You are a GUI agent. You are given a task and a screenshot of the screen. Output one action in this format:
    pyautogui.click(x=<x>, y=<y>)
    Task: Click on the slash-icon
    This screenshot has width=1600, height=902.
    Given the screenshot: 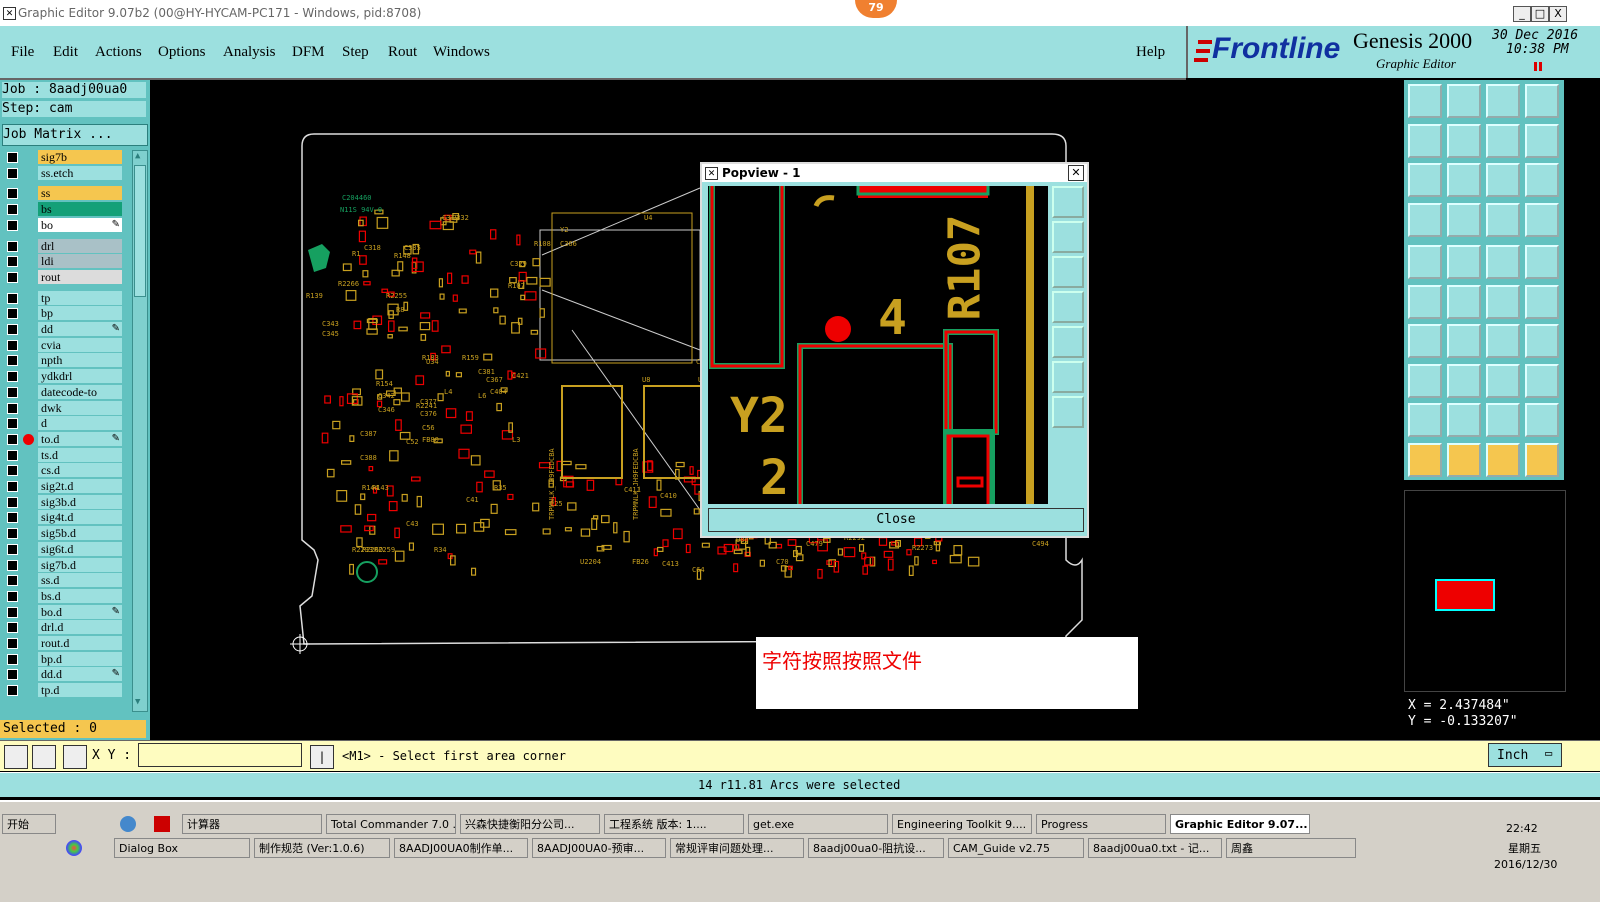 What is the action you would take?
    pyautogui.click(x=1464, y=341)
    